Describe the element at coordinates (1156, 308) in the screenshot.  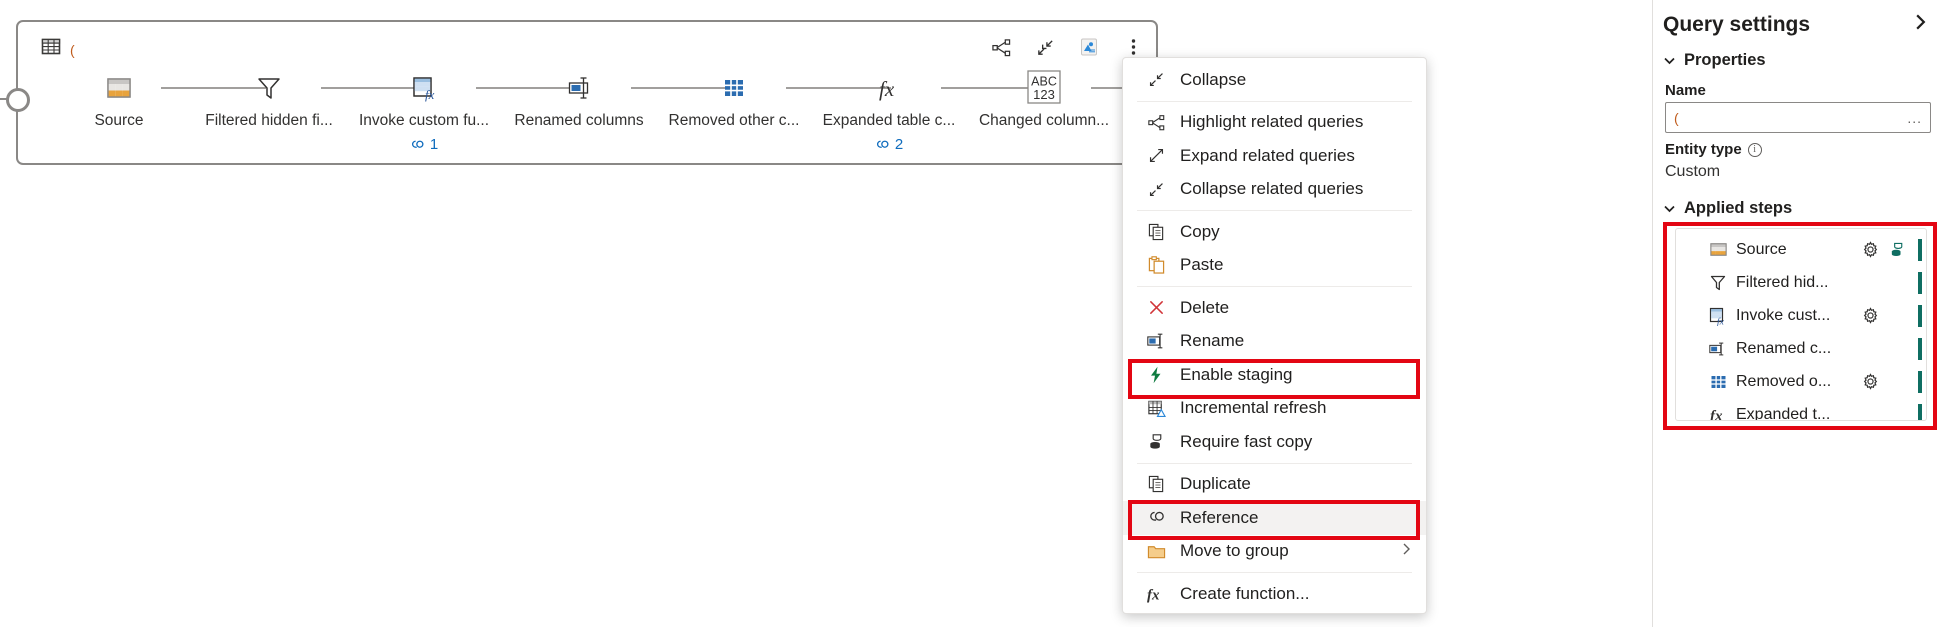
I see `delete-icon` at that location.